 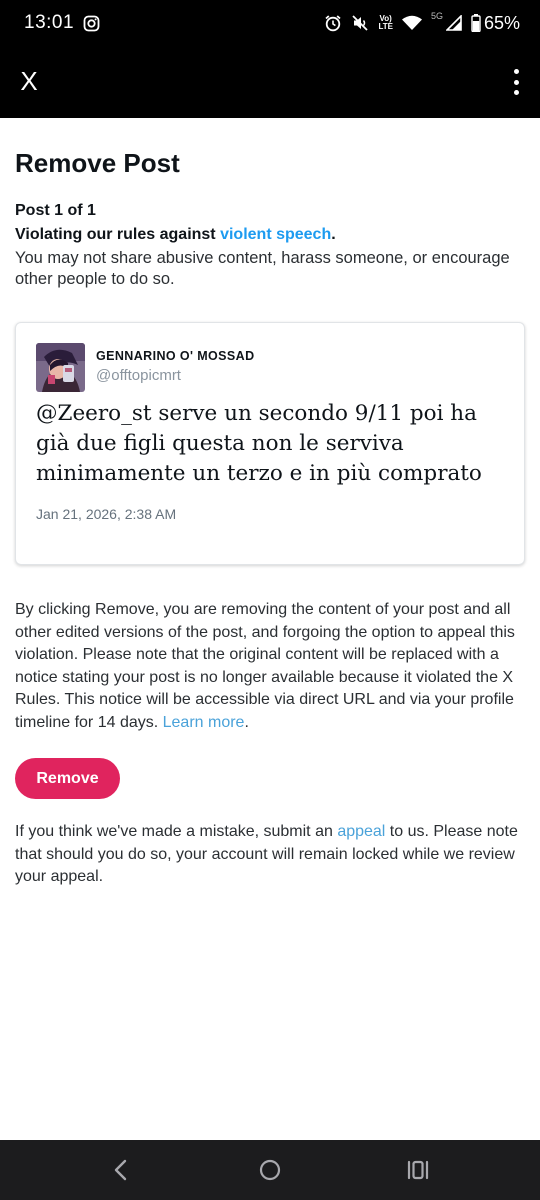 What do you see at coordinates (204, 722) in the screenshot?
I see `learn-more-link: Learn more` at bounding box center [204, 722].